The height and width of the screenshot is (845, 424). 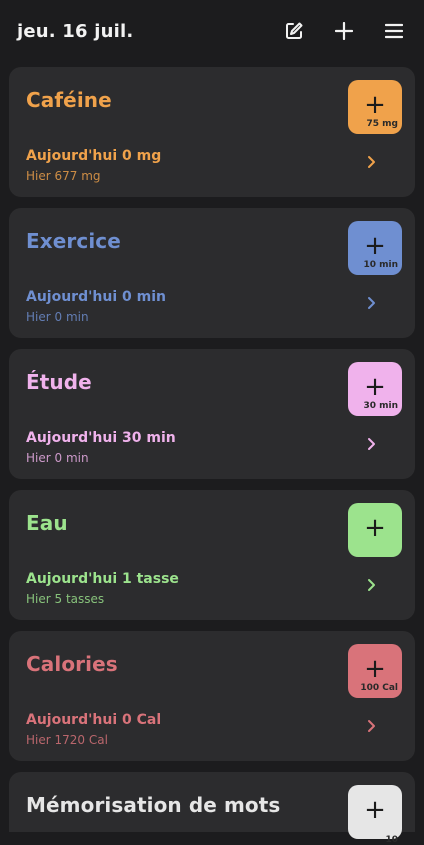 I want to click on top-bar: jeu. 16 juil., so click(x=212, y=31).